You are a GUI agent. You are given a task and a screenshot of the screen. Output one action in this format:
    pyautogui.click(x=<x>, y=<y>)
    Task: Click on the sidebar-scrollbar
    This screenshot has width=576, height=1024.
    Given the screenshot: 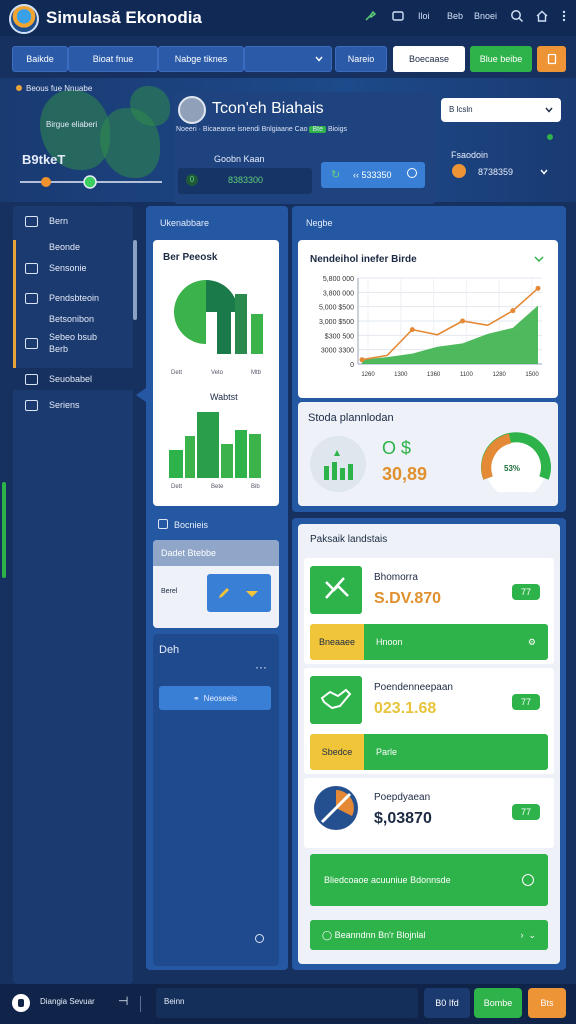 What is the action you would take?
    pyautogui.click(x=135, y=280)
    